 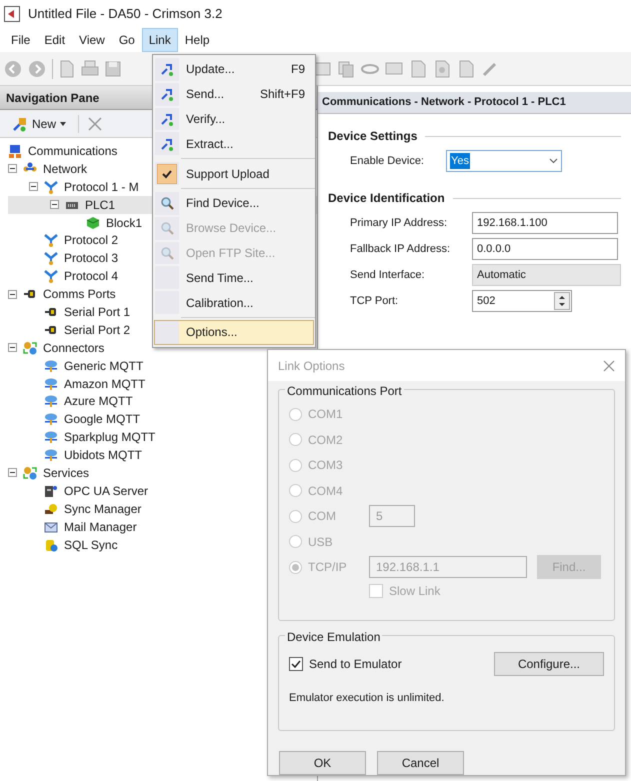 I want to click on tree-item: Sync Manager, so click(x=103, y=509).